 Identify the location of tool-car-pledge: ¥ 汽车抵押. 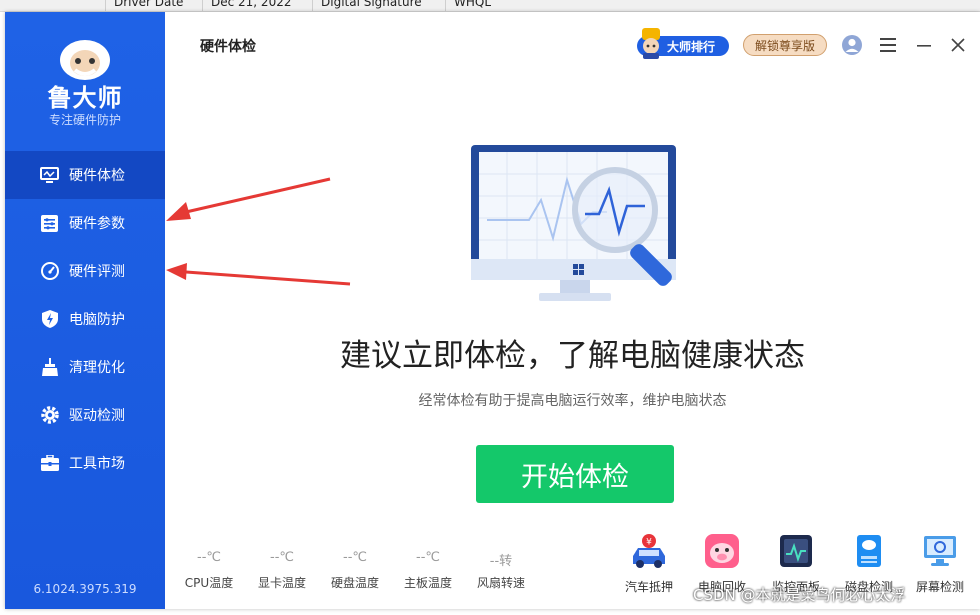
(649, 563).